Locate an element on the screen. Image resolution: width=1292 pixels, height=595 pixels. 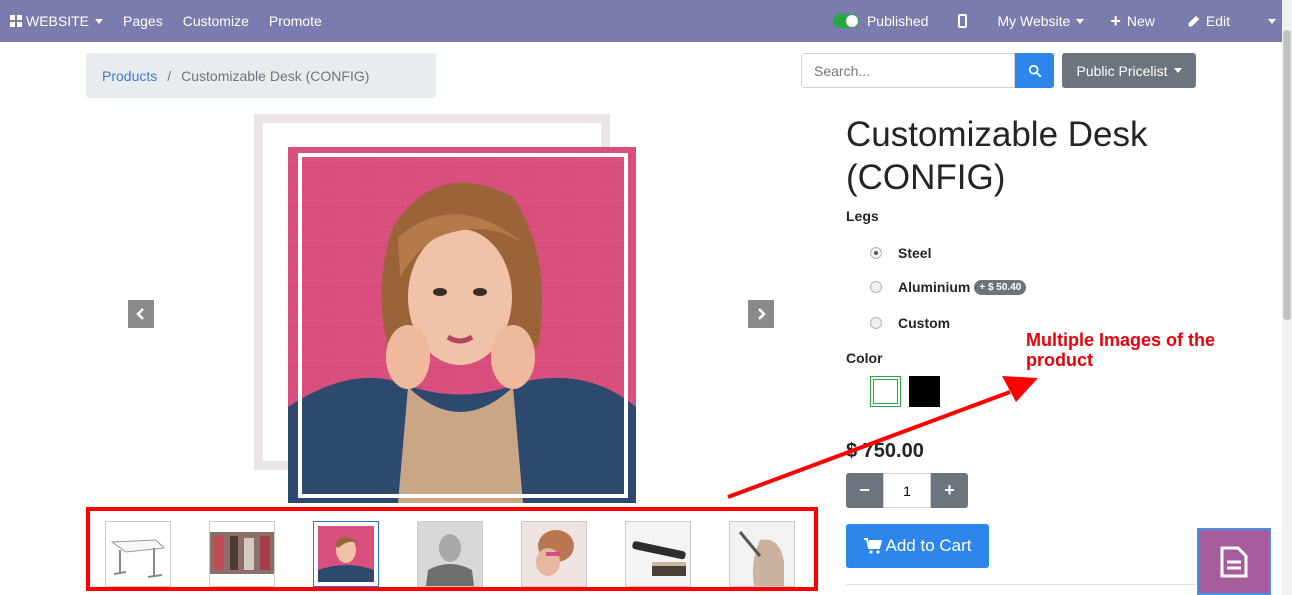
thumbnail-woman-pink is located at coordinates (346, 554).